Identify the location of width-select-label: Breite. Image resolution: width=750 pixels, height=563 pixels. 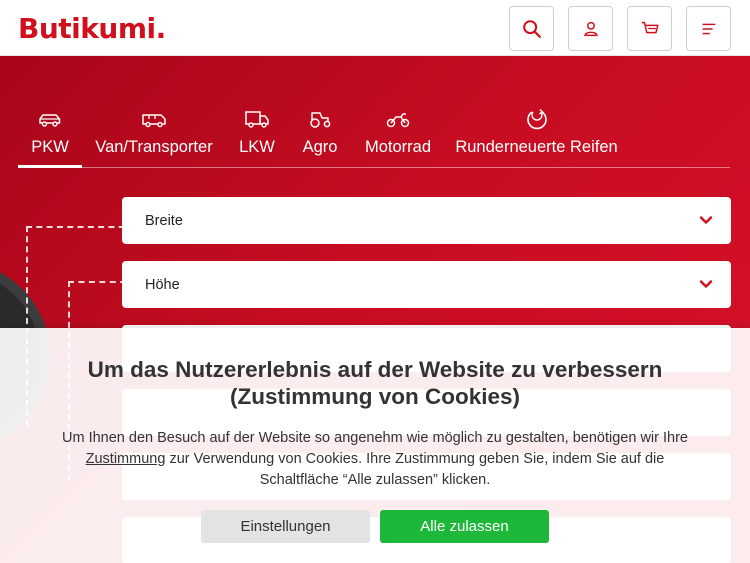
(164, 220).